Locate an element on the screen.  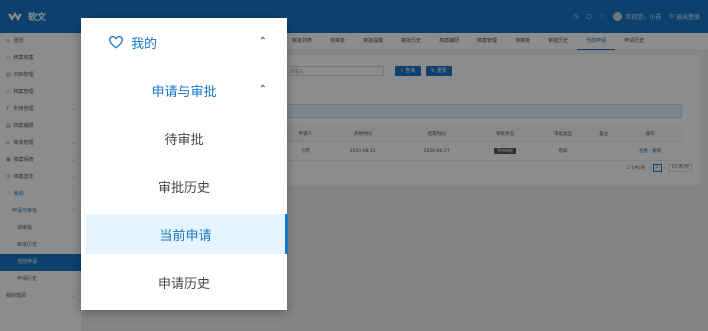
dropdown-item-current: 当前申请 is located at coordinates (187, 234).